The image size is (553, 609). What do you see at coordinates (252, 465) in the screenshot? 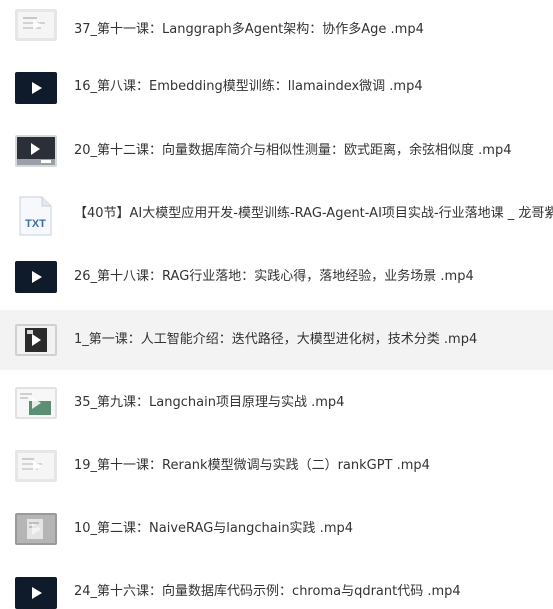
I see `file-name: 19_第十一课：Rerank模型微调与实践（二）rankGPT .mp4` at bounding box center [252, 465].